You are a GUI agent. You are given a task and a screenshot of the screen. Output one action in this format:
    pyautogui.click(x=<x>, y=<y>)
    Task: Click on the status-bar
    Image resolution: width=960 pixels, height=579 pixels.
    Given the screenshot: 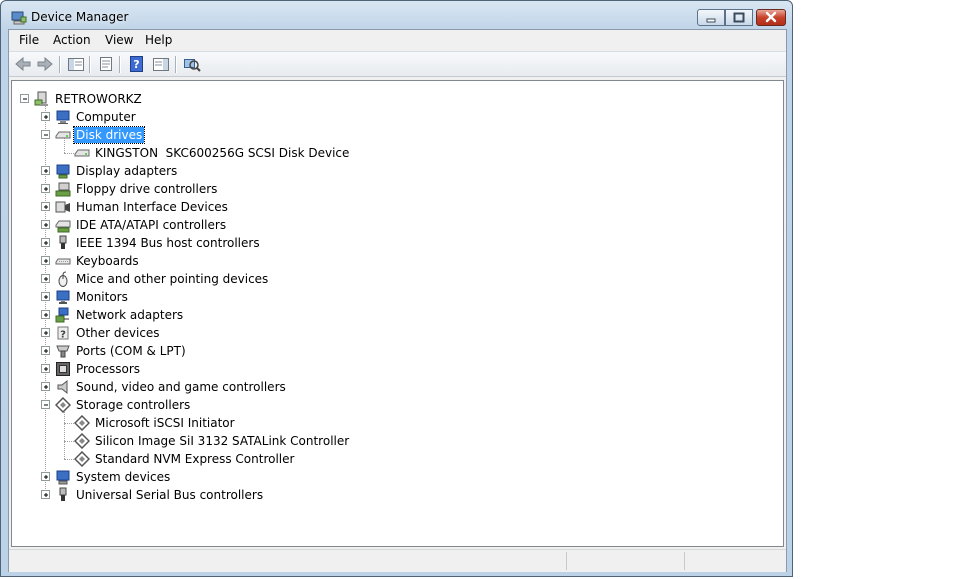 What is the action you would take?
    pyautogui.click(x=397, y=560)
    